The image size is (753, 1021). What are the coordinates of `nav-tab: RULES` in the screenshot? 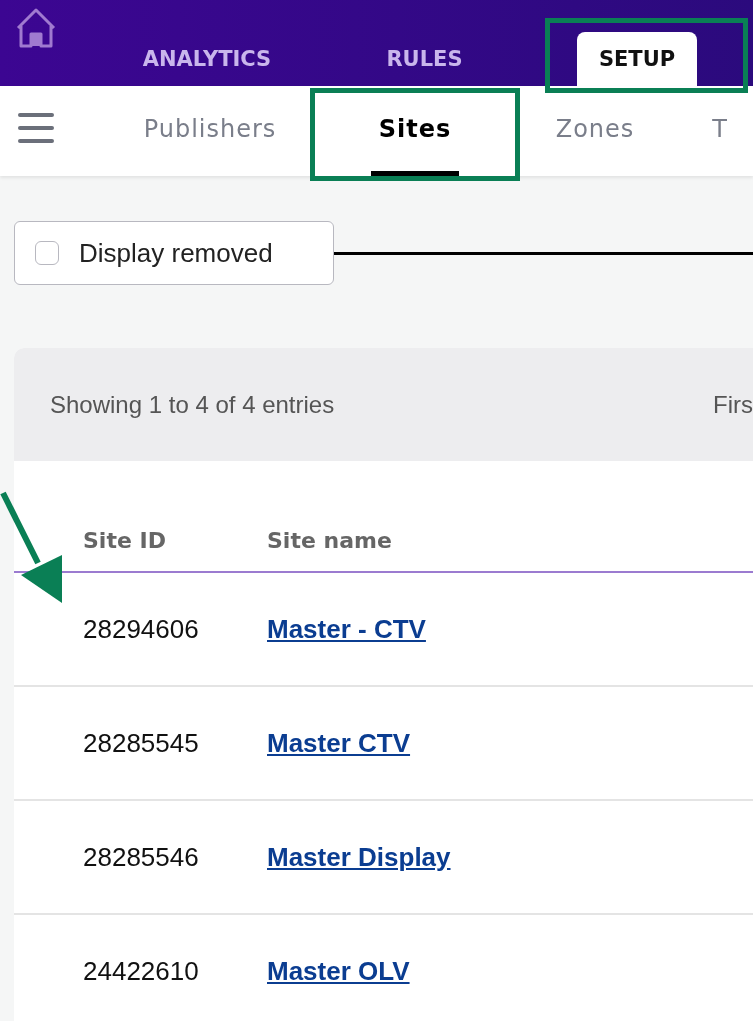 It's located at (424, 59).